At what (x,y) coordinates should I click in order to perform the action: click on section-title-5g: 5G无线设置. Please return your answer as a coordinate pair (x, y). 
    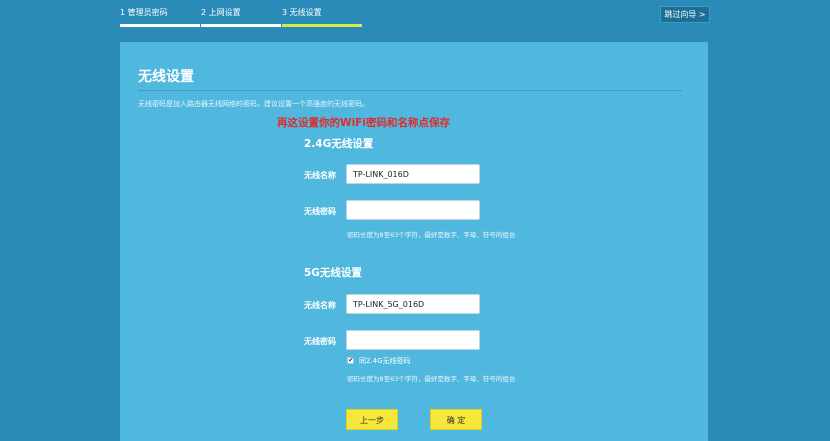
    Looking at the image, I should click on (333, 273).